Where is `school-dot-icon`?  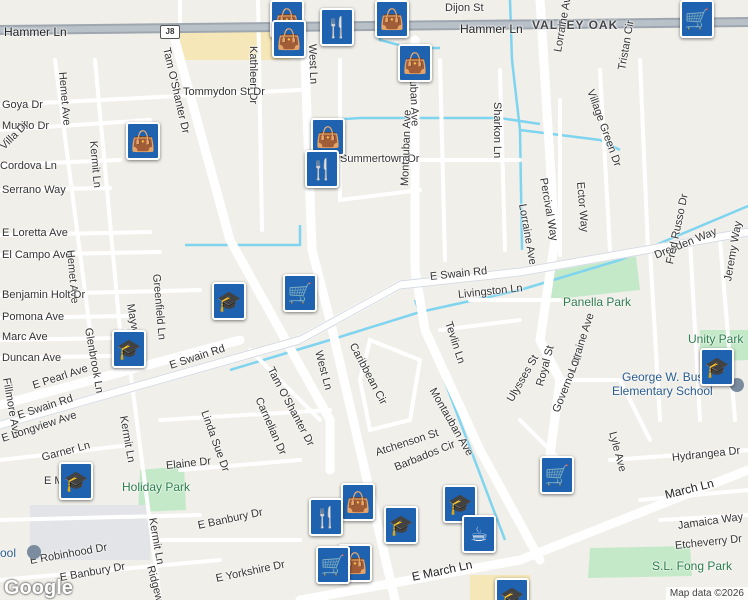
school-dot-icon is located at coordinates (34, 552).